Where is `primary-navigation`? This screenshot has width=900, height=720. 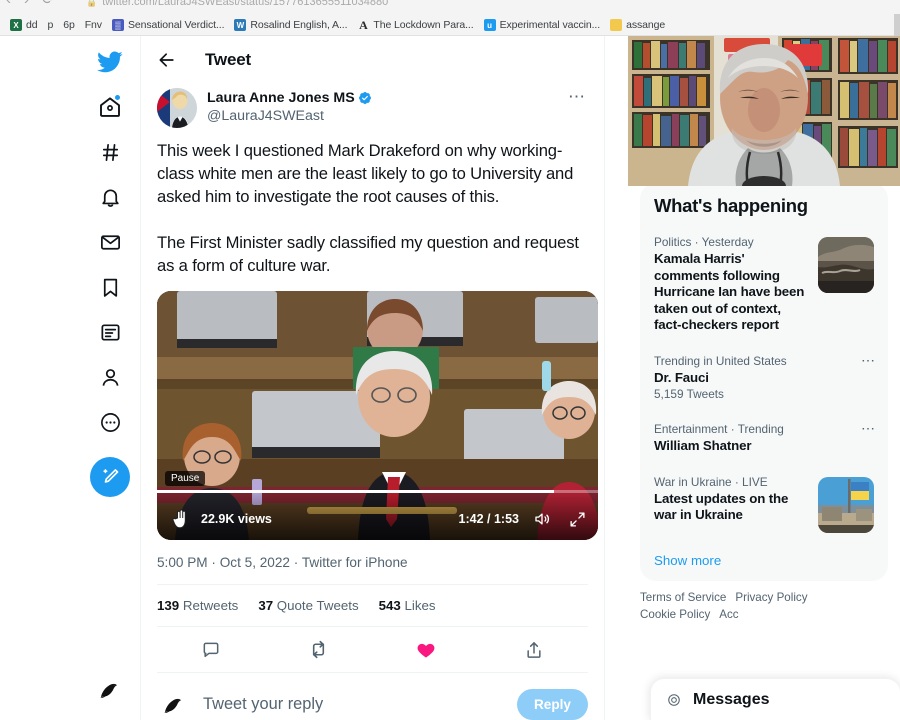
primary-navigation is located at coordinates (110, 378).